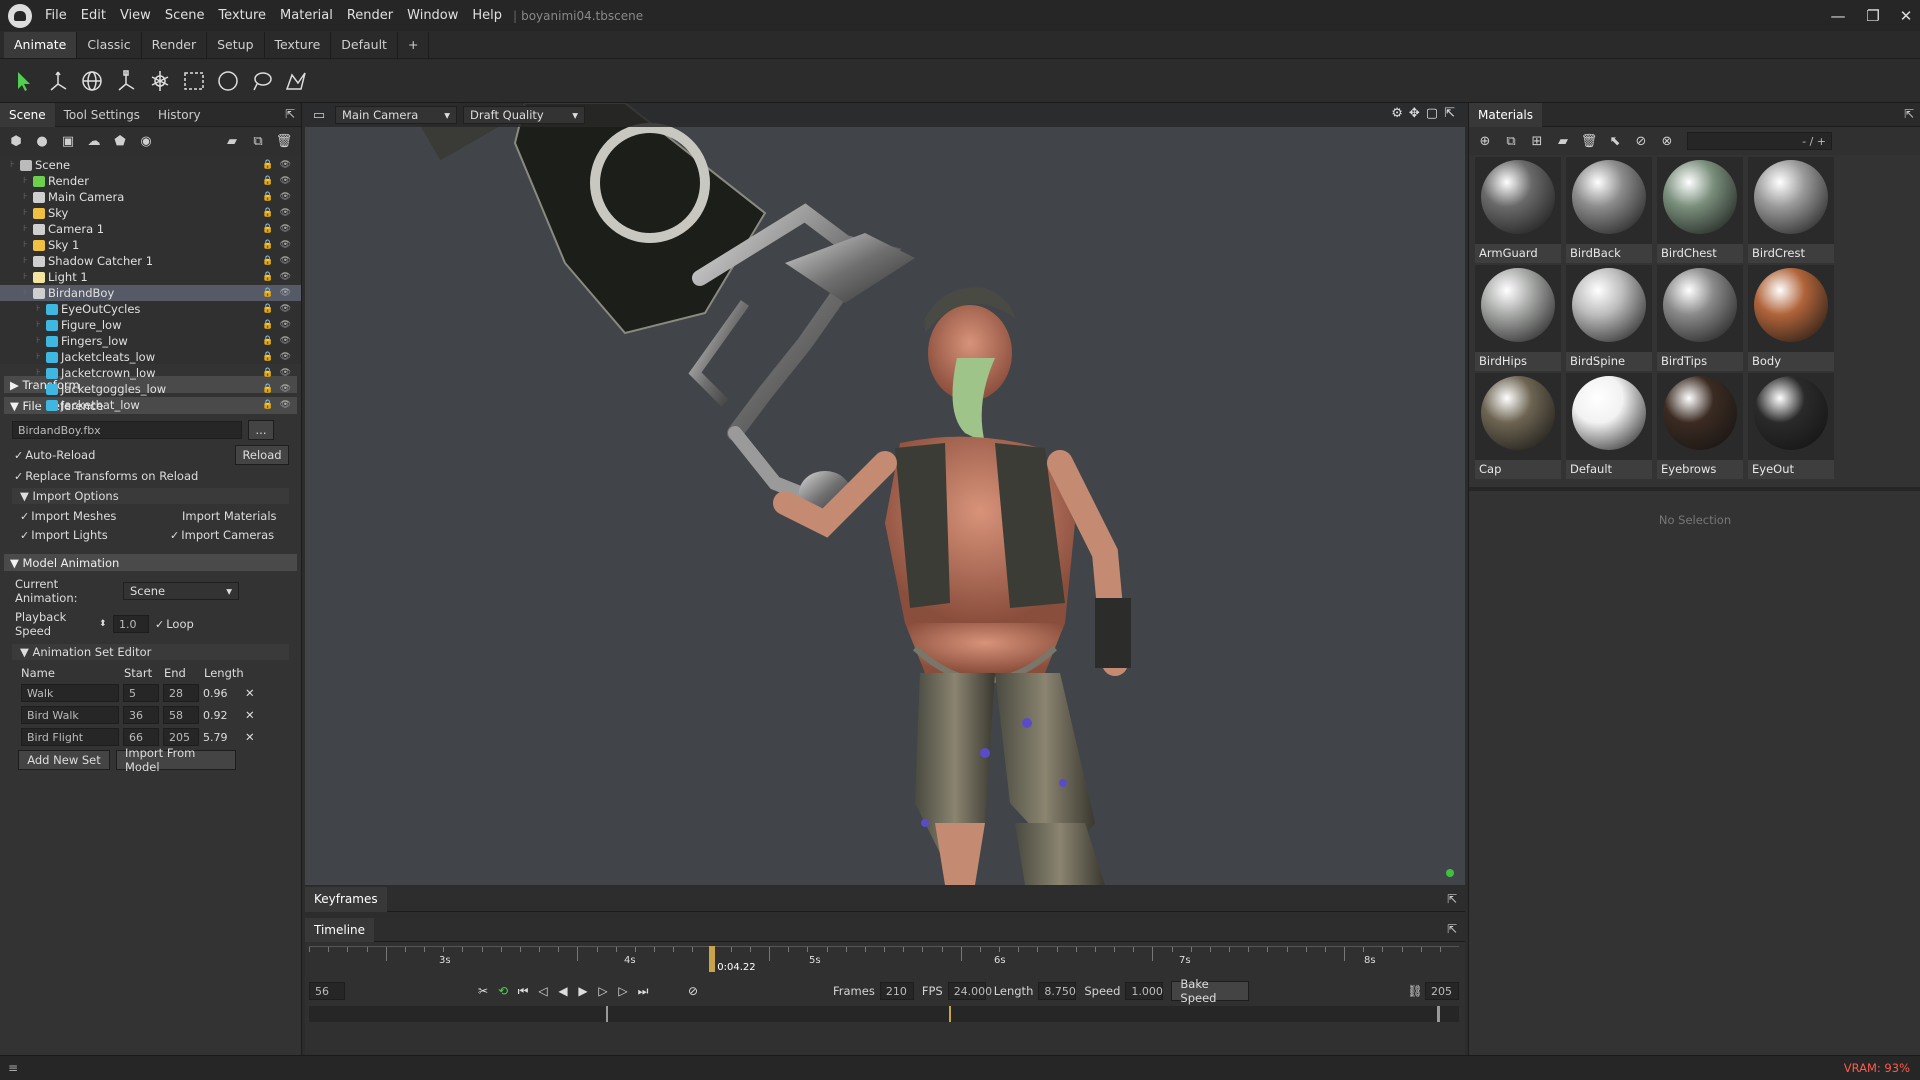 The width and height of the screenshot is (1920, 1080). What do you see at coordinates (146, 141) in the screenshot?
I see `add-environment-icon: ◉` at bounding box center [146, 141].